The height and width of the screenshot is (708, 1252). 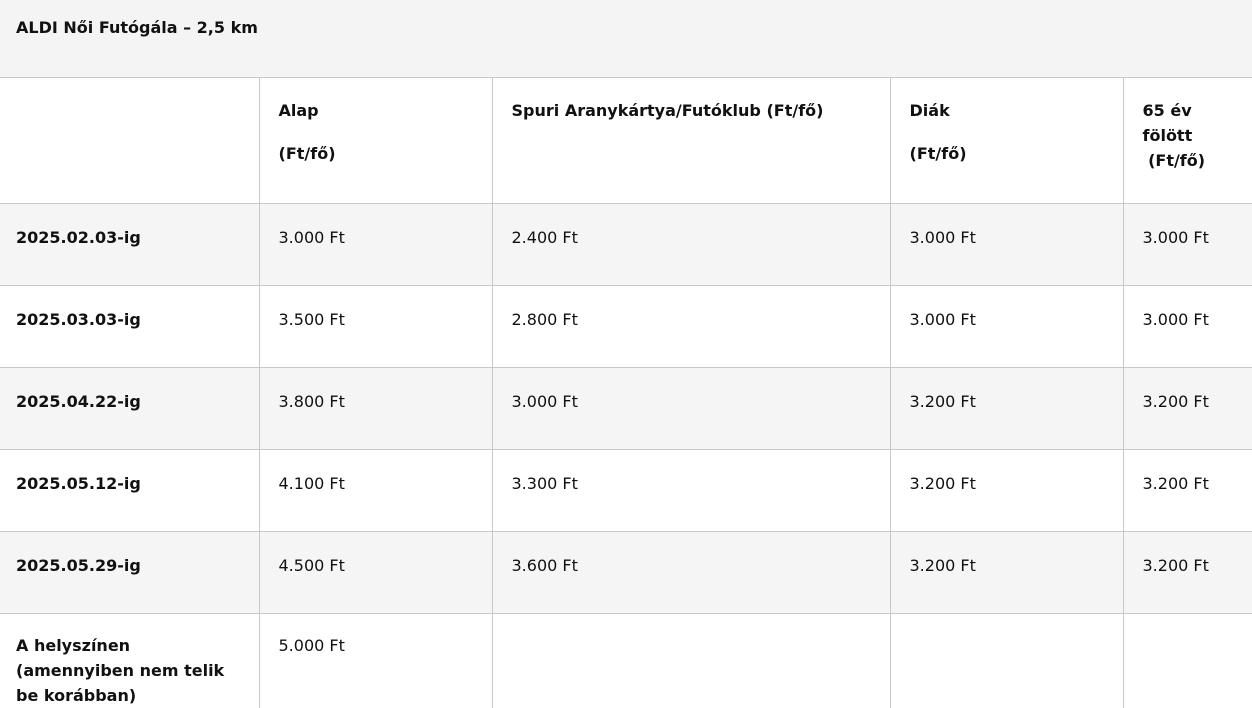 I want to click on price-cell: 3.300 Ft, so click(x=690, y=490).